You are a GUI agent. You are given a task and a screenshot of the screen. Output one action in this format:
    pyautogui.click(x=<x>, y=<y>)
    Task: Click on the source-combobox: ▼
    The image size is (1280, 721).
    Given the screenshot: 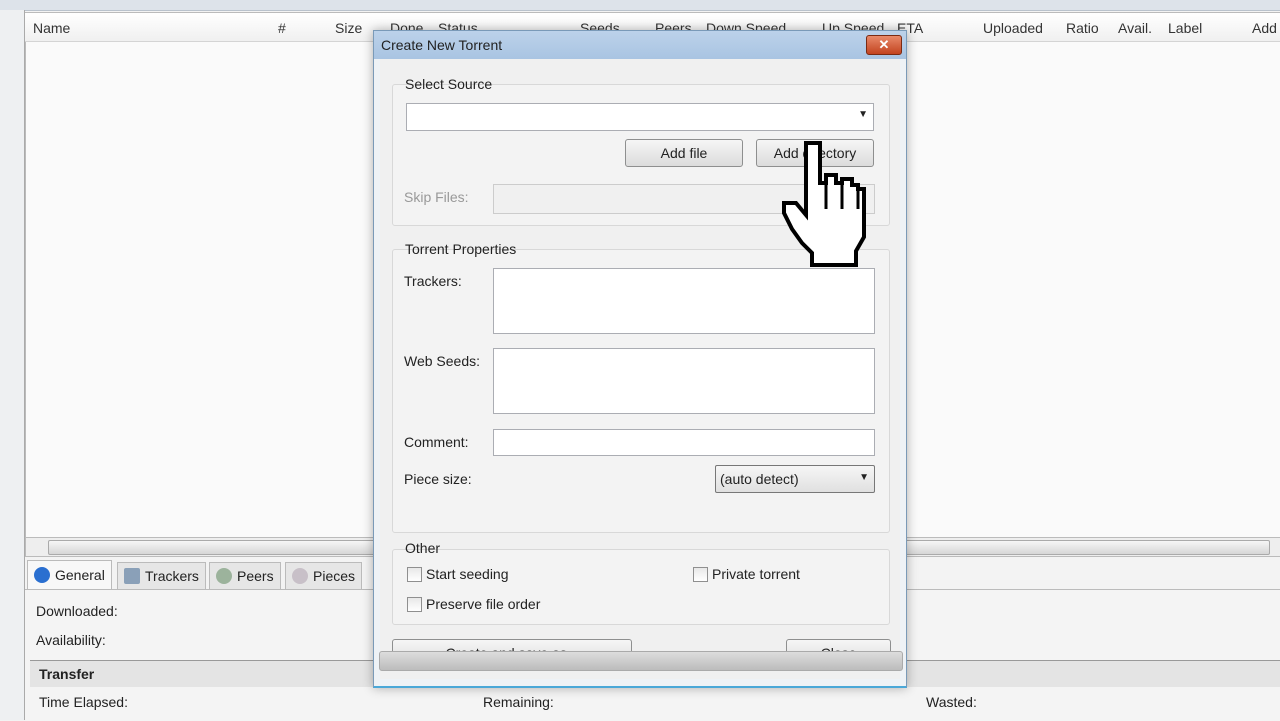 What is the action you would take?
    pyautogui.click(x=640, y=117)
    